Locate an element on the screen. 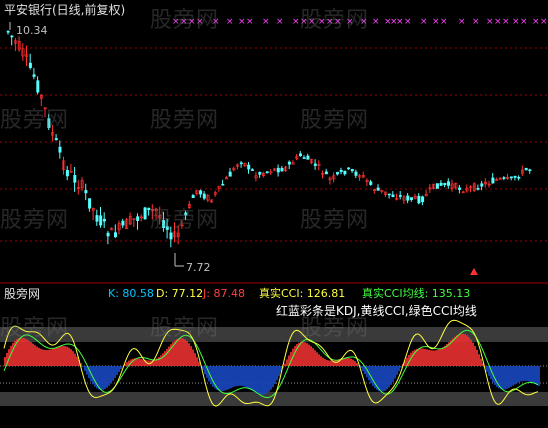  d-value: D: 77.12 is located at coordinates (180, 293).